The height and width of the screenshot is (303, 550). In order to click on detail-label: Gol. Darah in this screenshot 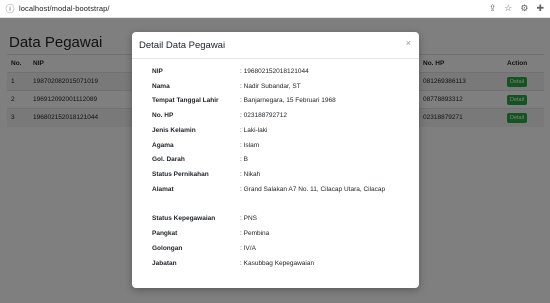, I will do `click(168, 159)`.